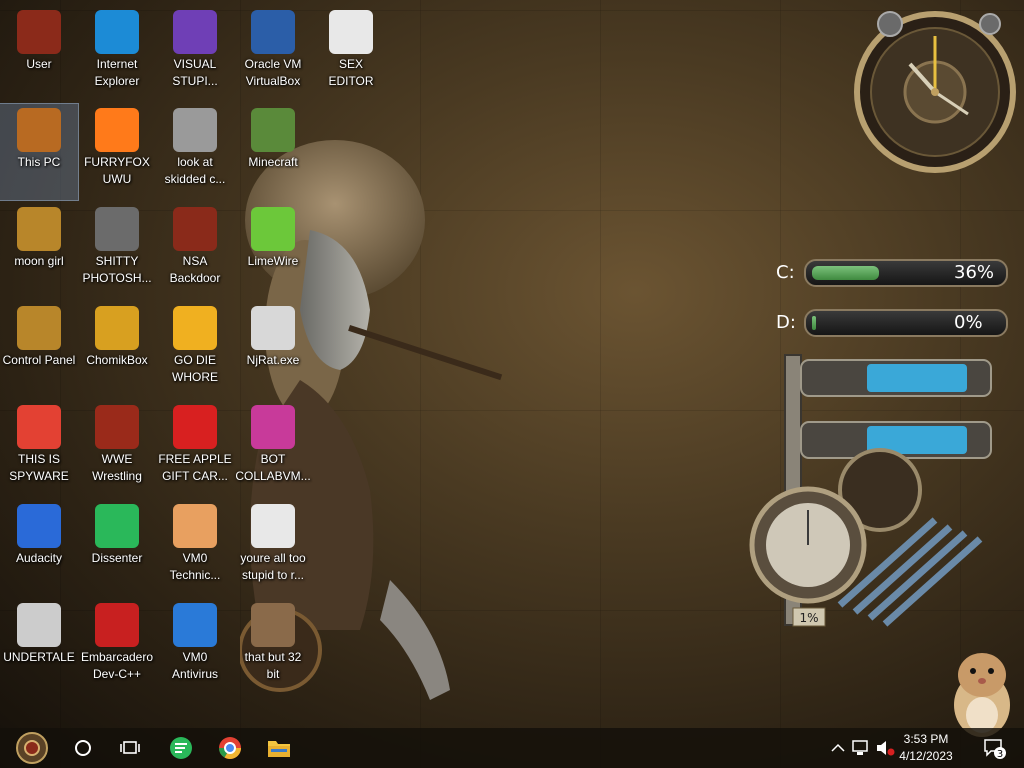 This screenshot has width=1024, height=768. I want to click on desktop-icon-label: LimeWire, so click(273, 261).